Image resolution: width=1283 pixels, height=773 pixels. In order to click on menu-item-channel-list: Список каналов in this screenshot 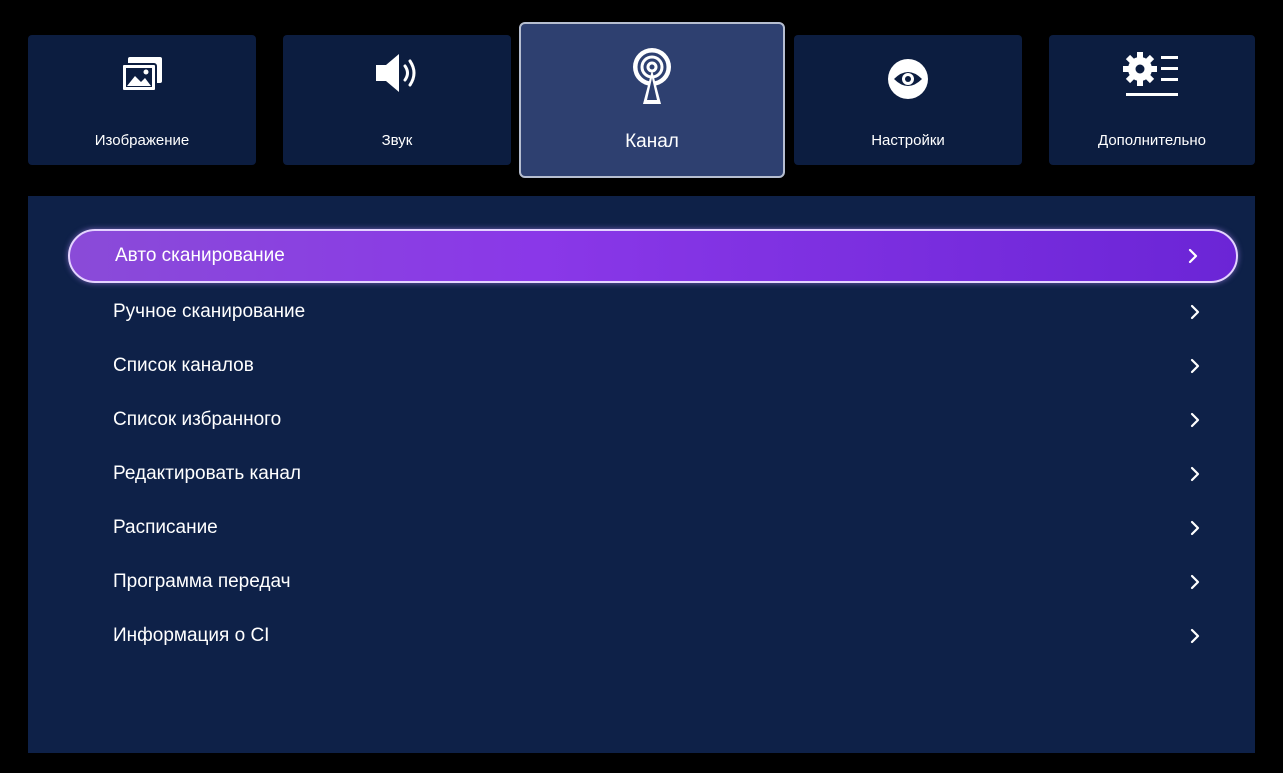, I will do `click(653, 366)`.